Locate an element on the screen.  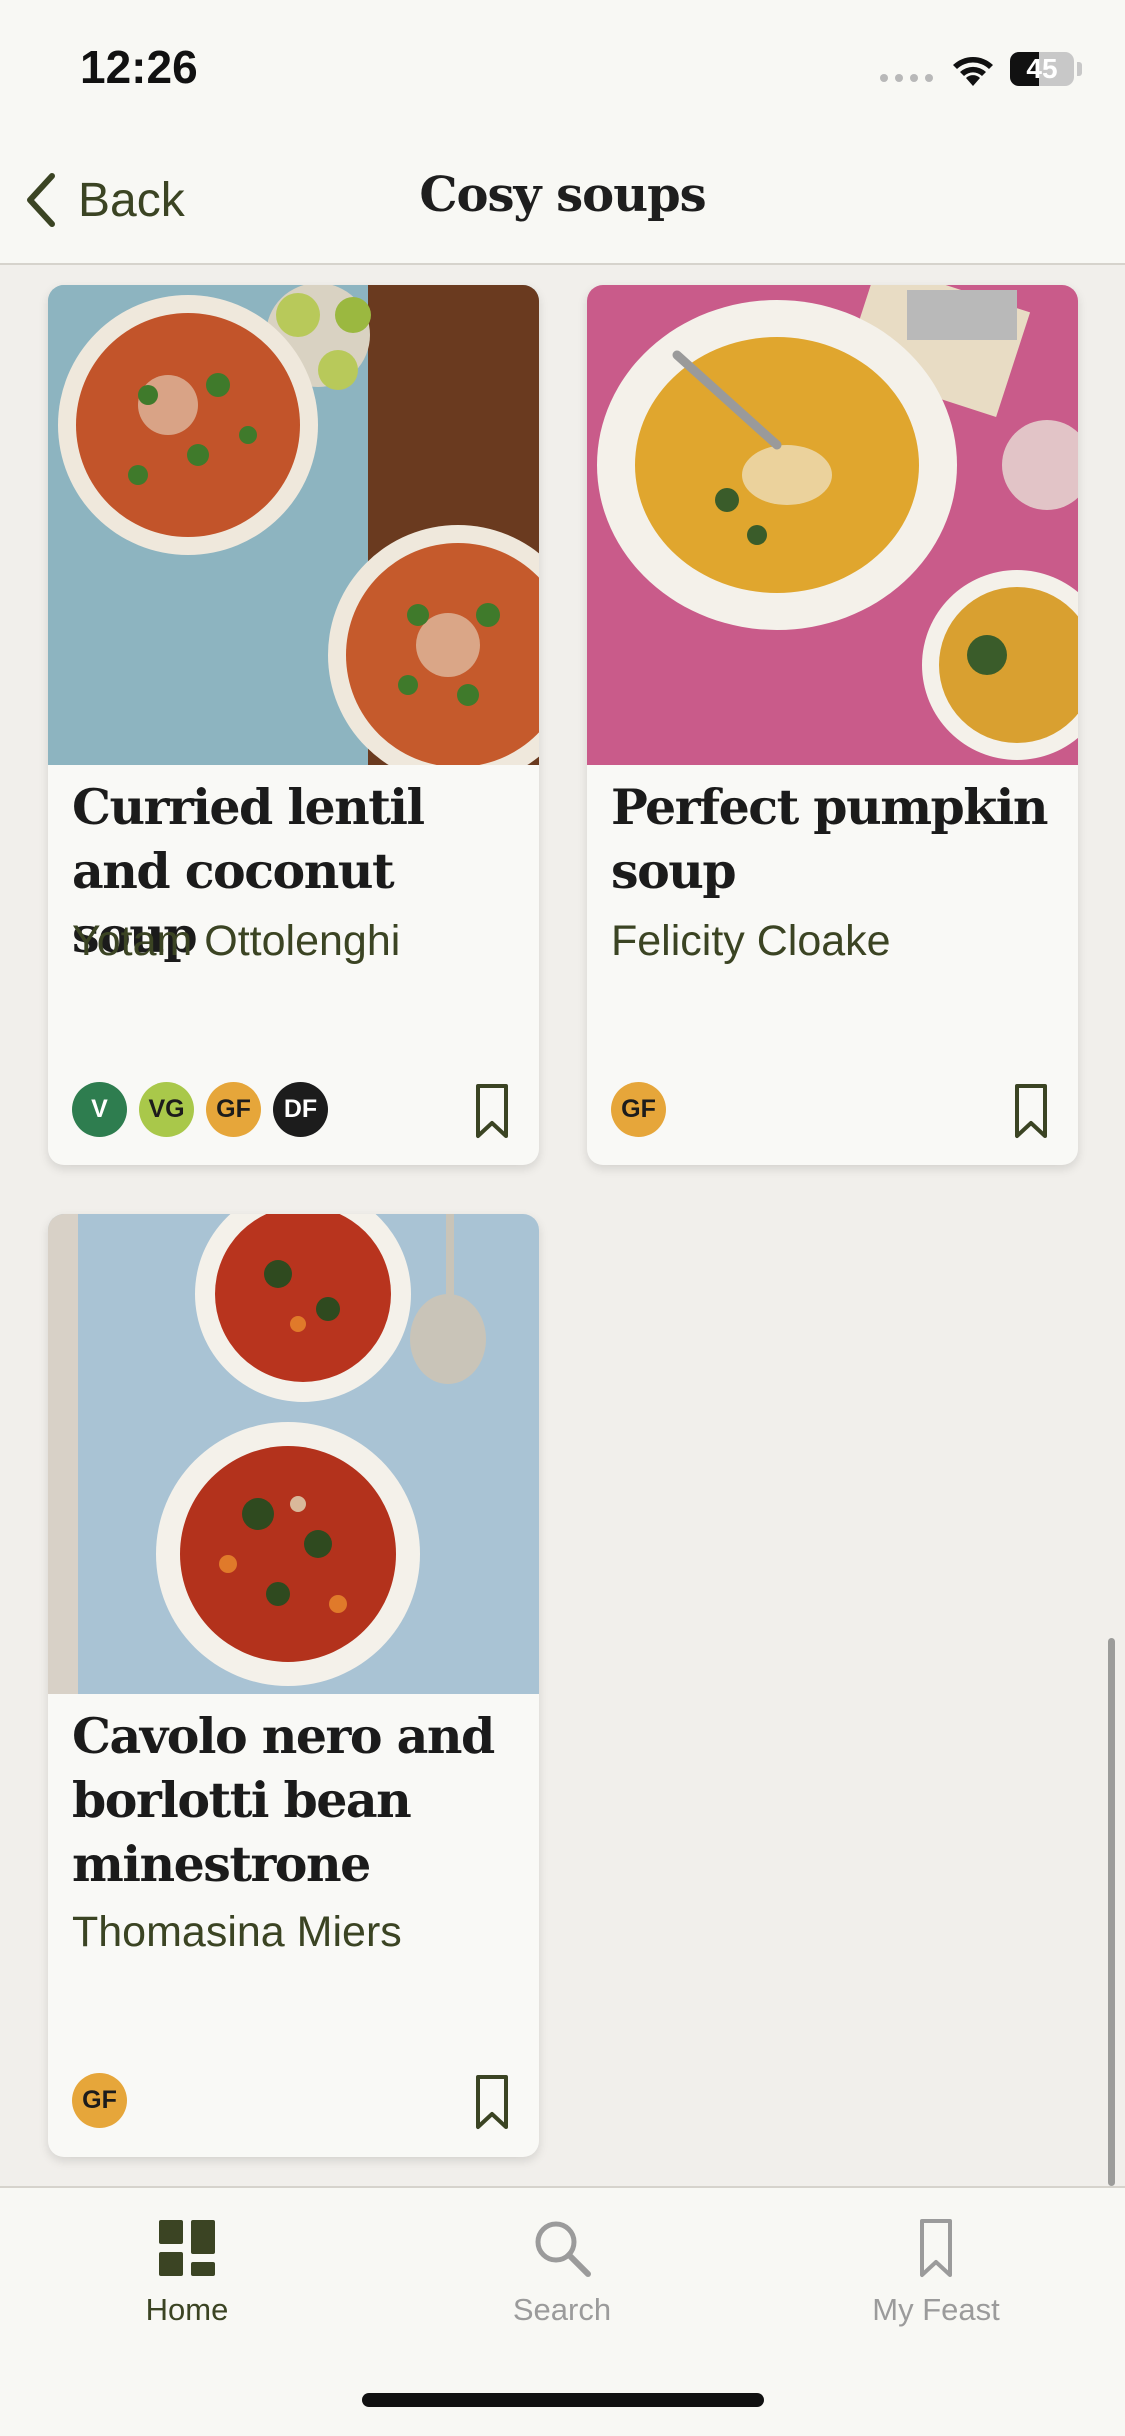
tab-search: Search is located at coordinates (562, 2273).